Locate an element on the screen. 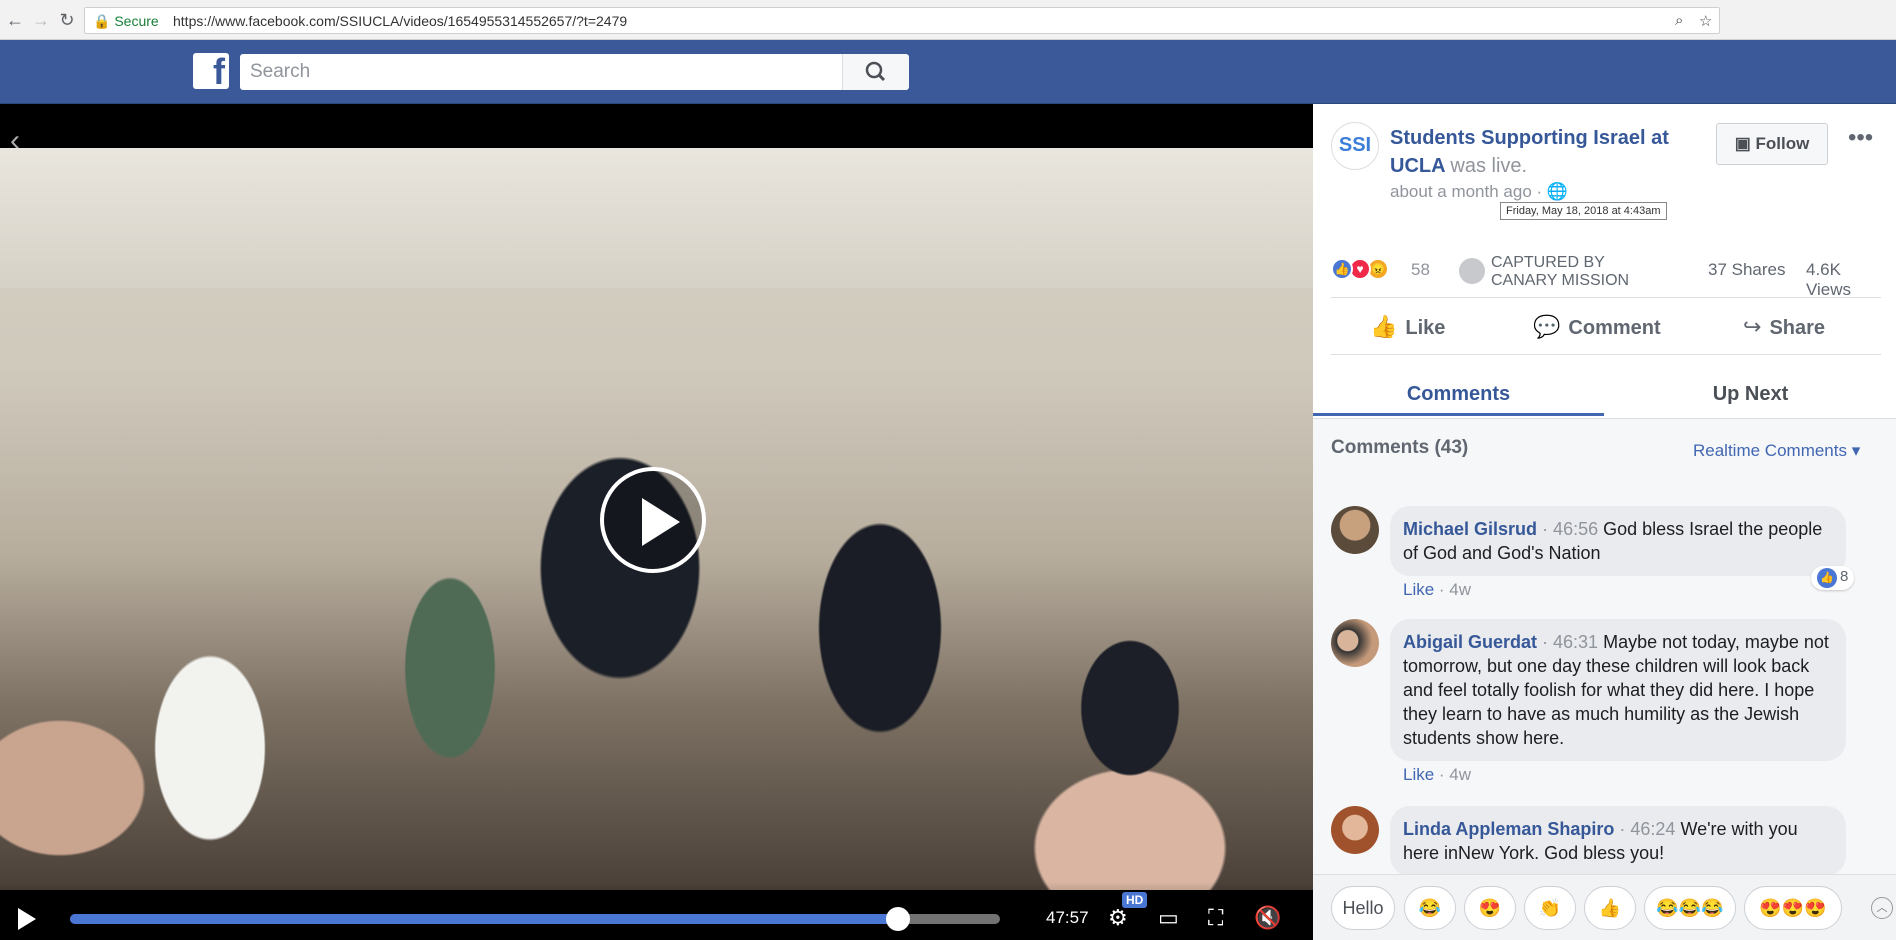 The width and height of the screenshot is (1896, 940). comment-timecode: · 46:56 is located at coordinates (1570, 529).